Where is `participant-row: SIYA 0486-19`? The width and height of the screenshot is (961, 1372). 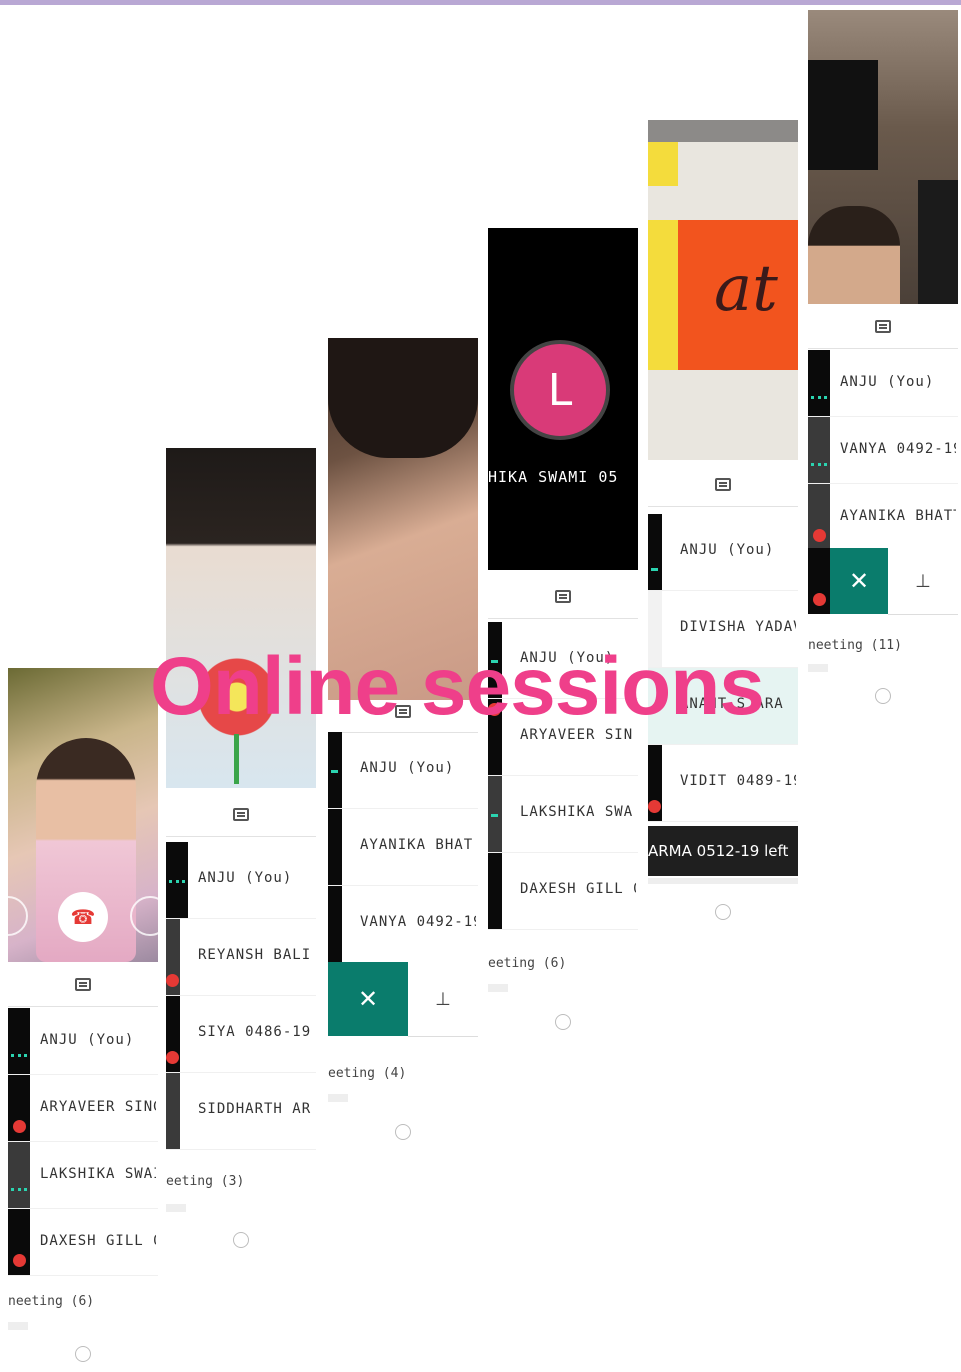 participant-row: SIYA 0486-19 is located at coordinates (241, 1034).